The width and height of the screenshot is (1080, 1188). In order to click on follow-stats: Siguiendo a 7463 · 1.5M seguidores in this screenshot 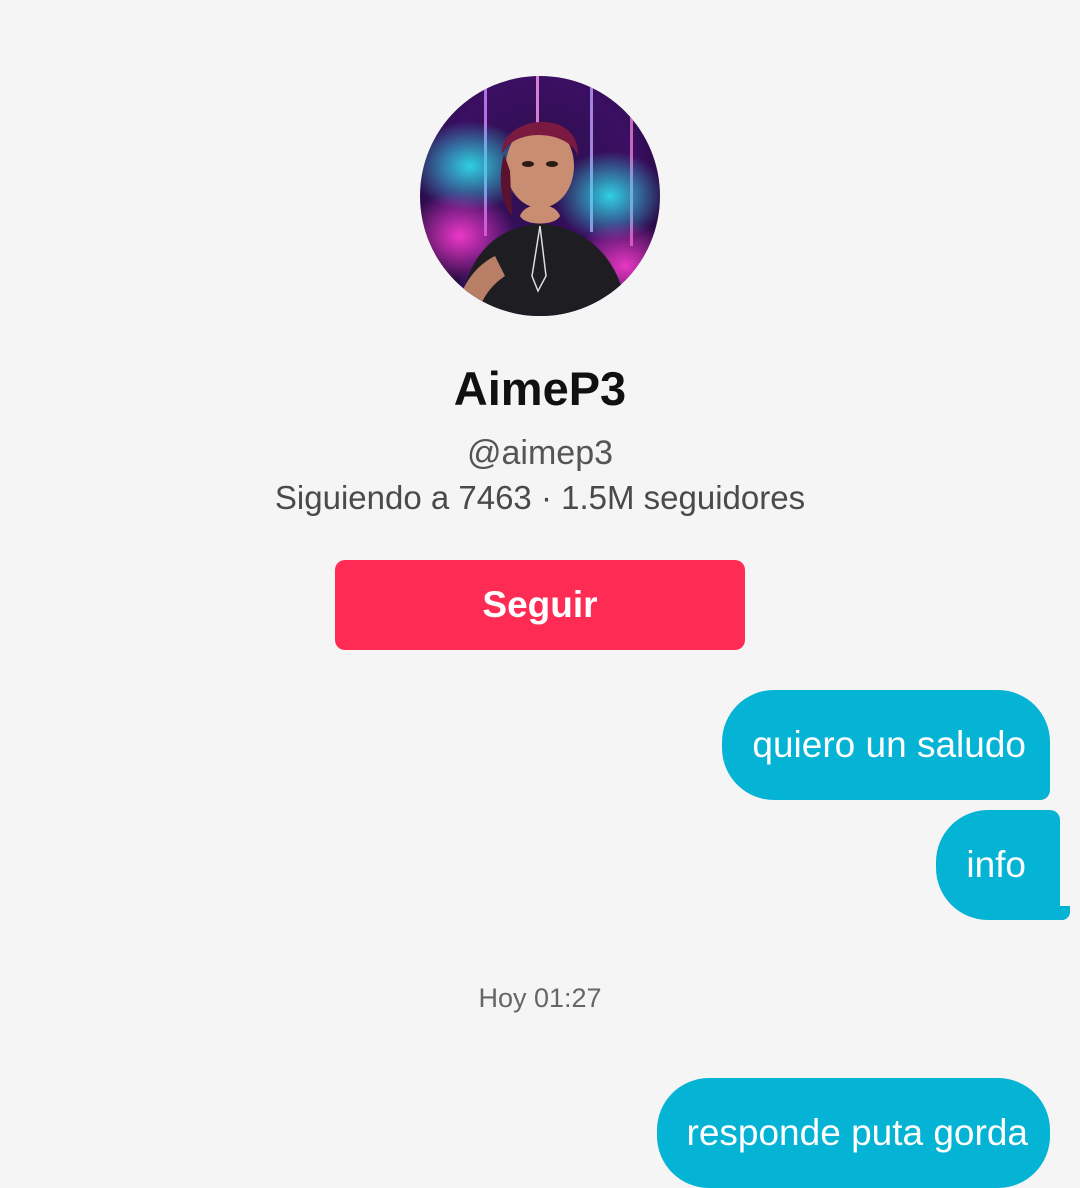, I will do `click(540, 497)`.